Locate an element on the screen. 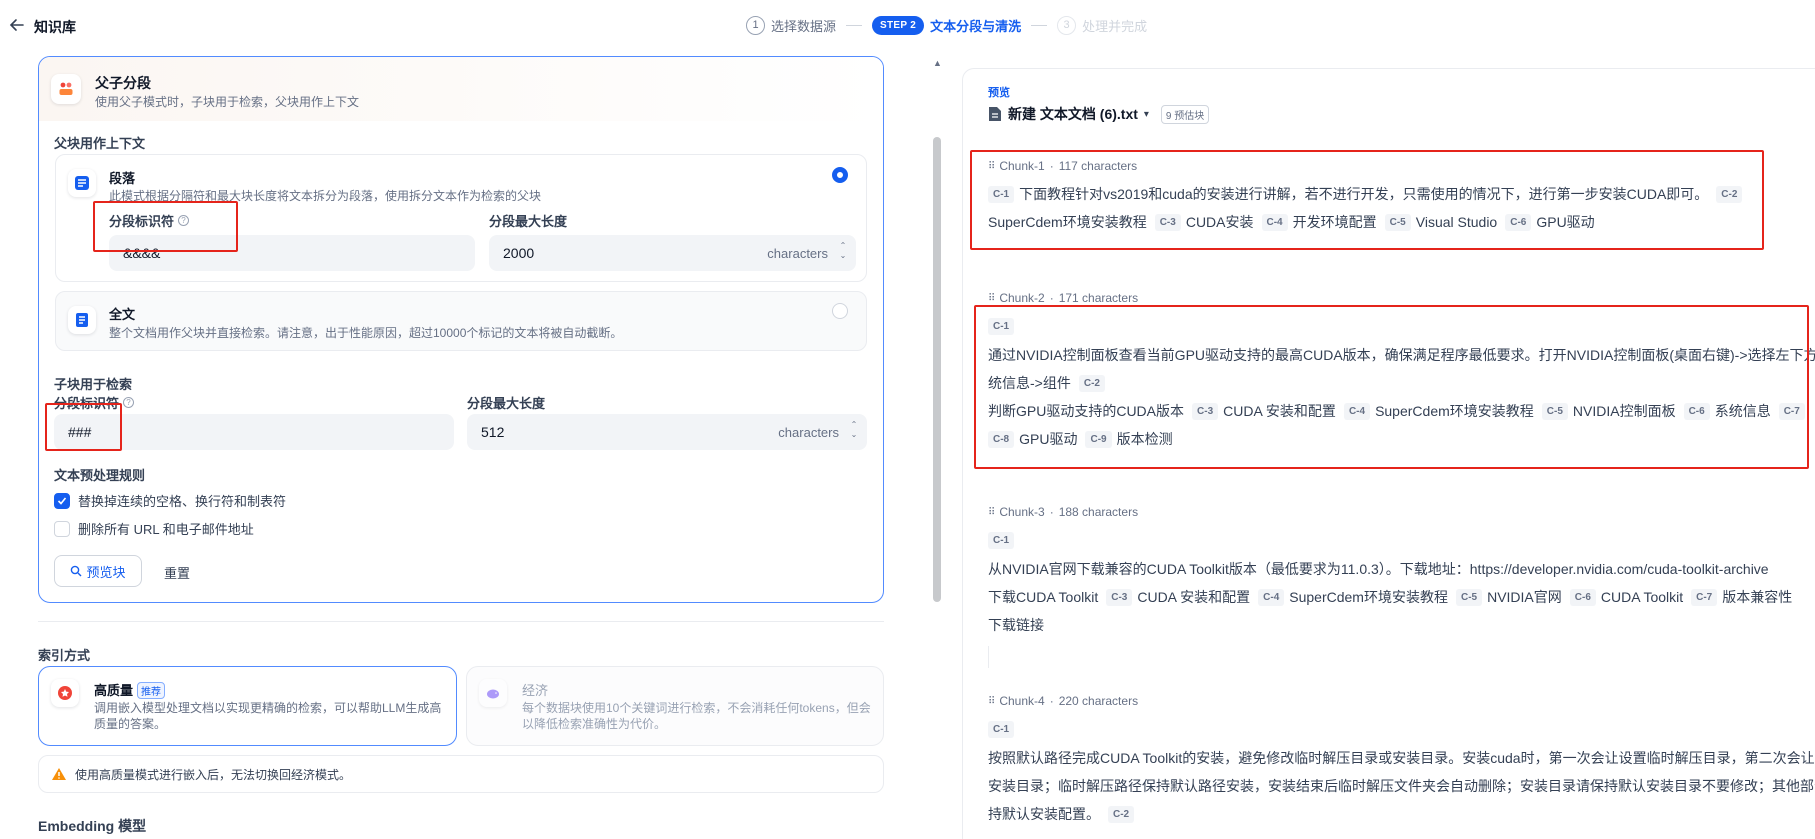 This screenshot has width=1815, height=839. embedding-model-label: Embedding 模型 is located at coordinates (92, 826).